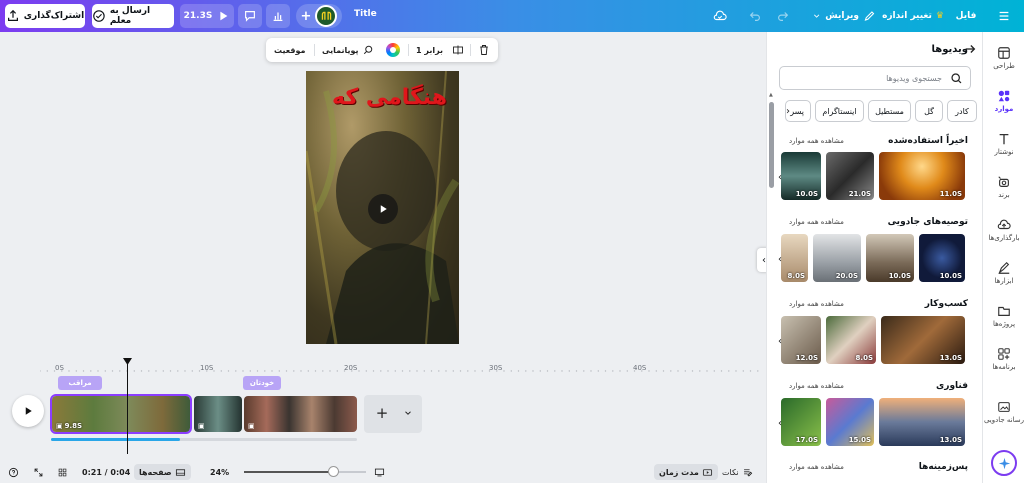  I want to click on video-play-button, so click(383, 209).